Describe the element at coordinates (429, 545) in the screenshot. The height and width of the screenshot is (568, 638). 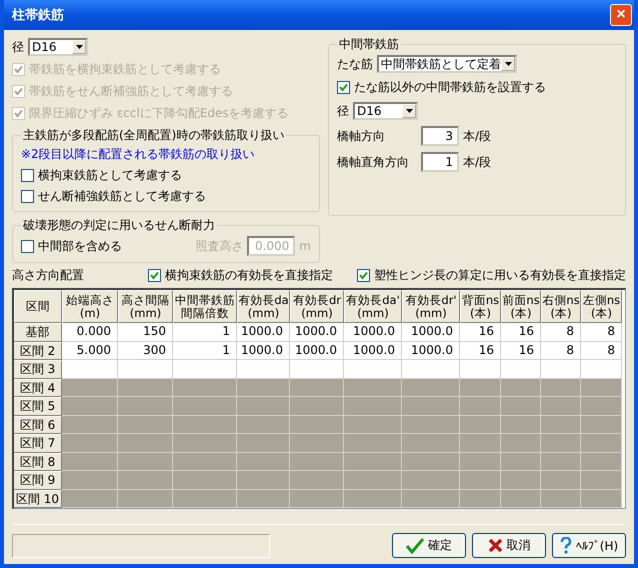
I see `ok-button: 確定` at that location.